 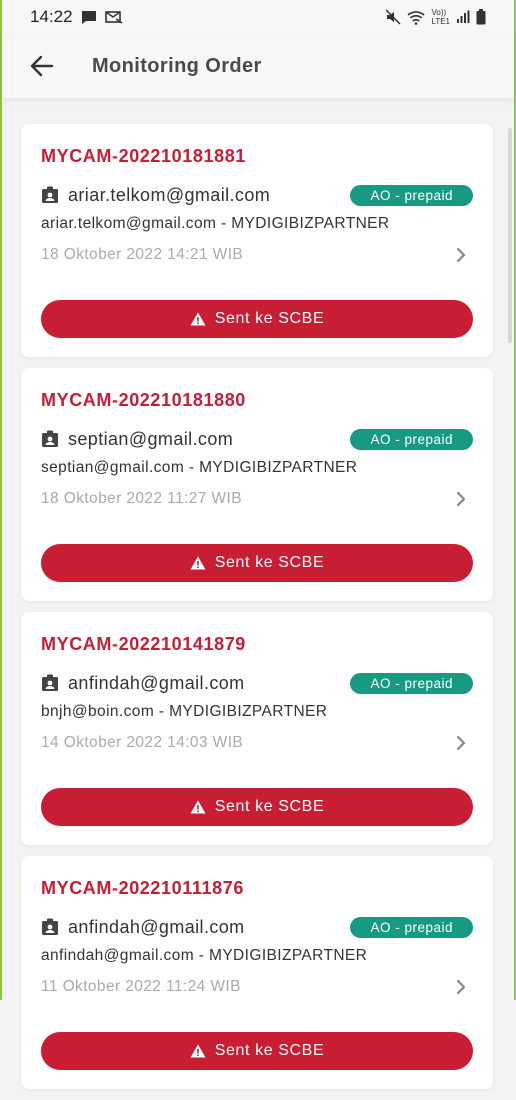 I want to click on status-left: 14:22, so click(x=76, y=17).